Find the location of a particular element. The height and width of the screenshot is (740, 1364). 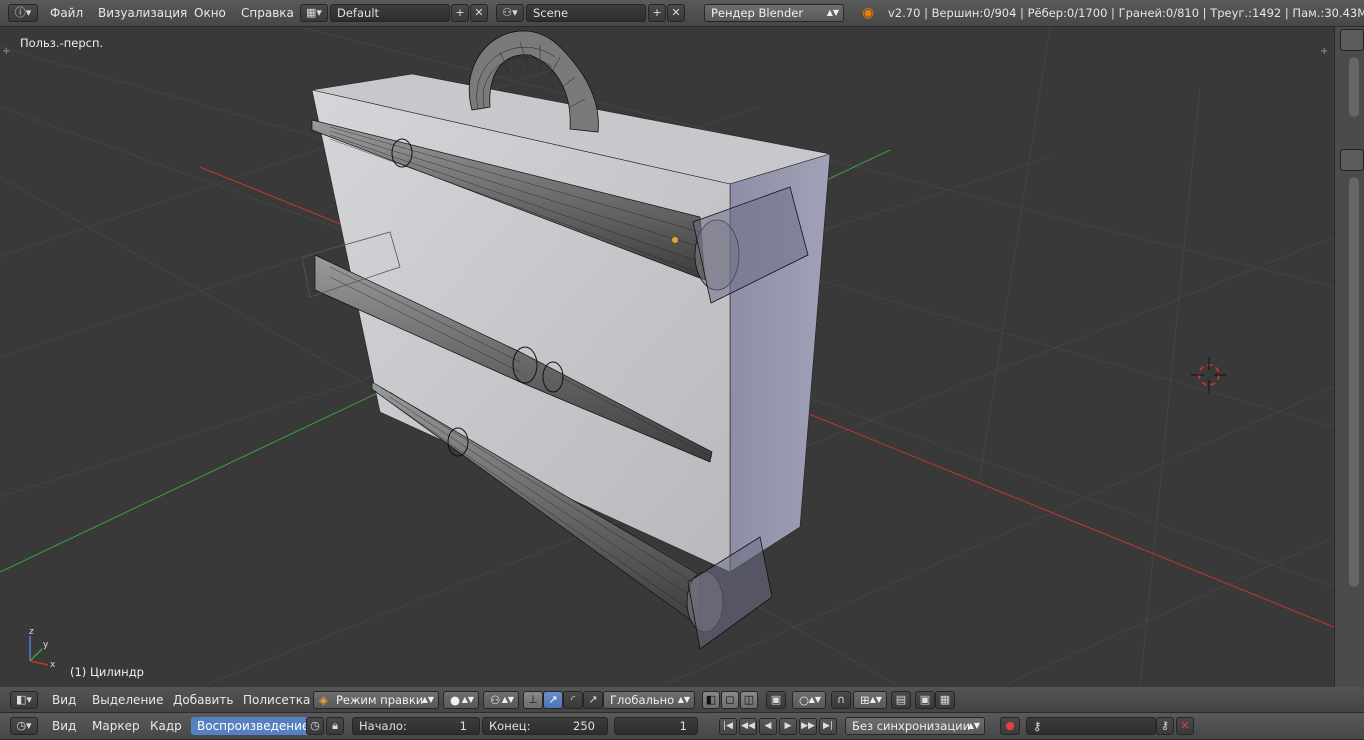

start-frame-field: Начало: 1 is located at coordinates (416, 726).